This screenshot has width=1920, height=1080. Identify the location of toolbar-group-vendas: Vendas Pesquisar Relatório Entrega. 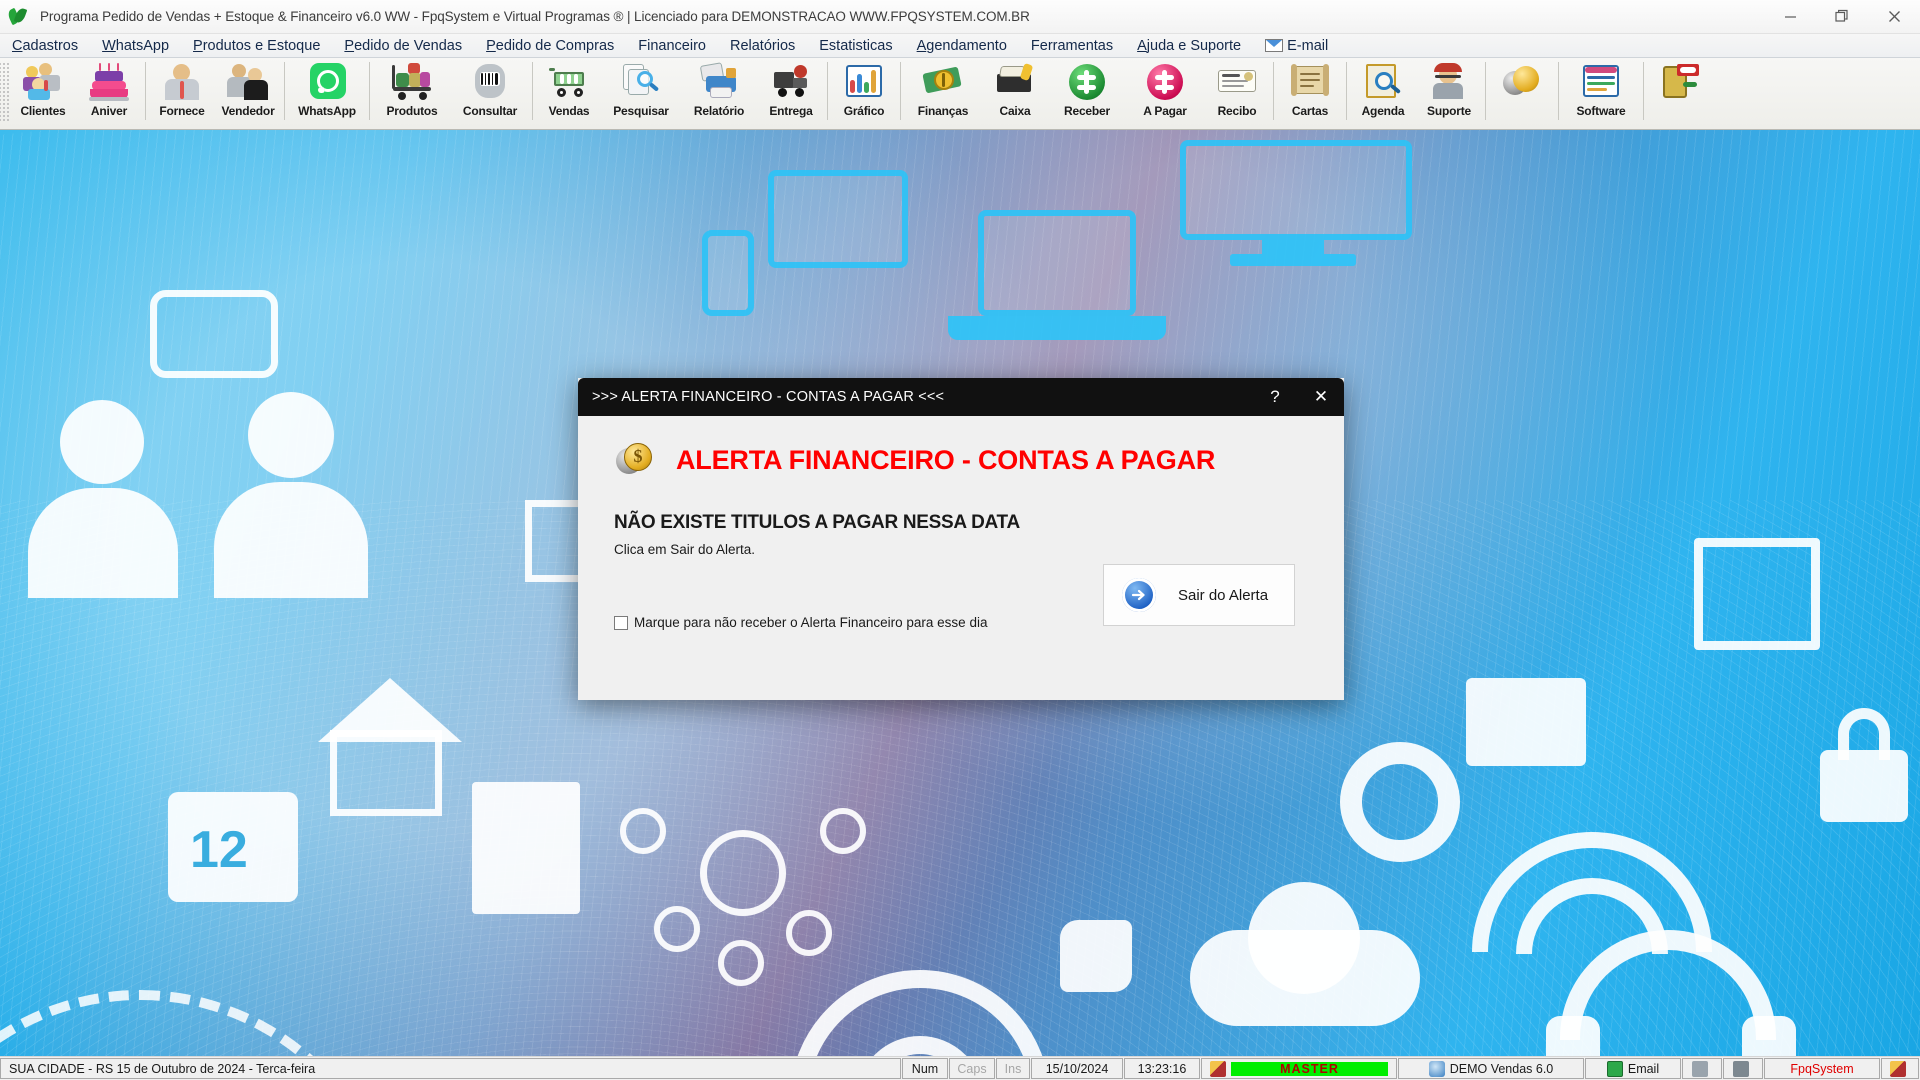
(680, 94).